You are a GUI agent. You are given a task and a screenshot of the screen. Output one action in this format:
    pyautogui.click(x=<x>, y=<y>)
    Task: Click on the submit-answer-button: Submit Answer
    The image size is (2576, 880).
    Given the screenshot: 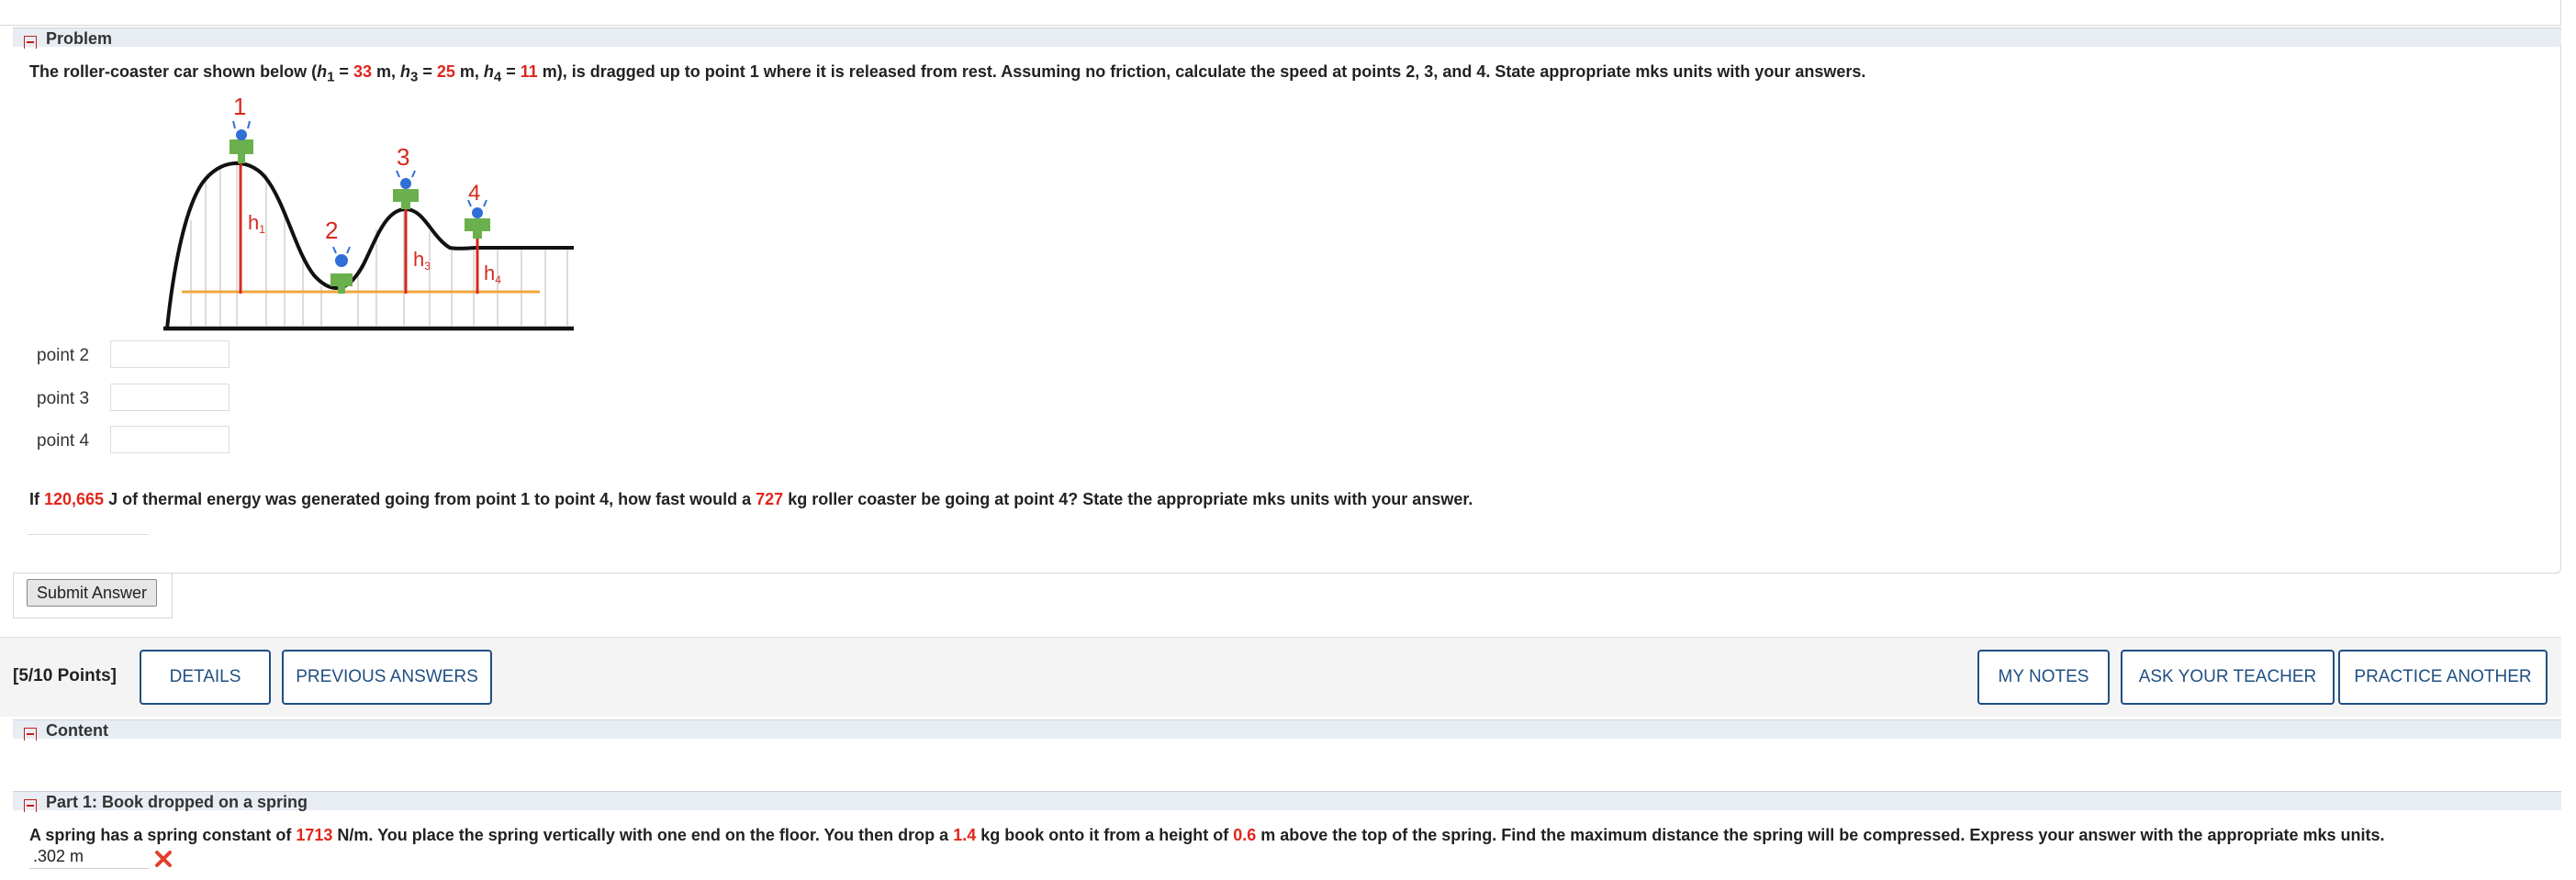 What is the action you would take?
    pyautogui.click(x=92, y=593)
    